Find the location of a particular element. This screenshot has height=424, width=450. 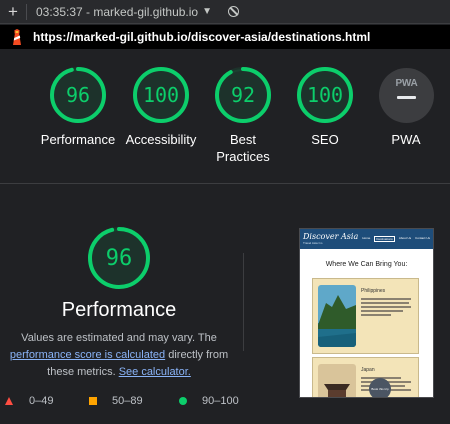

japan-photo is located at coordinates (337, 380).